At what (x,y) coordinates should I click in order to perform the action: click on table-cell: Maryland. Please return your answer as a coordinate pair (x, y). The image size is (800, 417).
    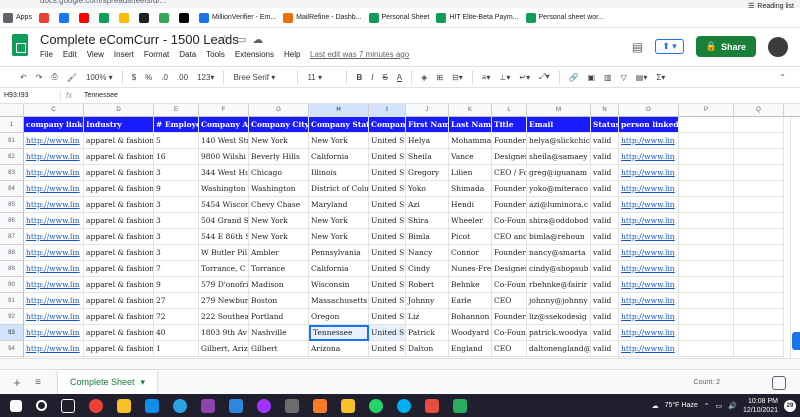
    Looking at the image, I should click on (339, 205).